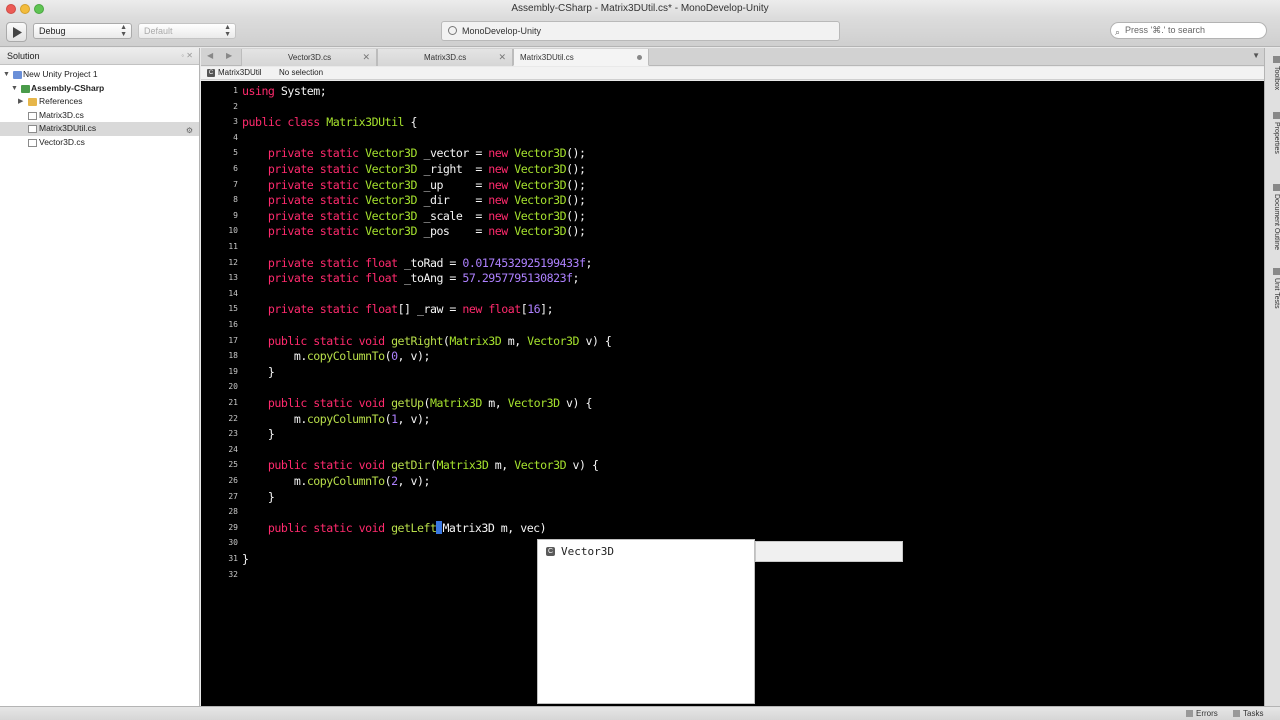 Image resolution: width=1280 pixels, height=720 pixels. What do you see at coordinates (581, 57) in the screenshot?
I see `tab-matrix3dutil: Matrix3DUtil.cs` at bounding box center [581, 57].